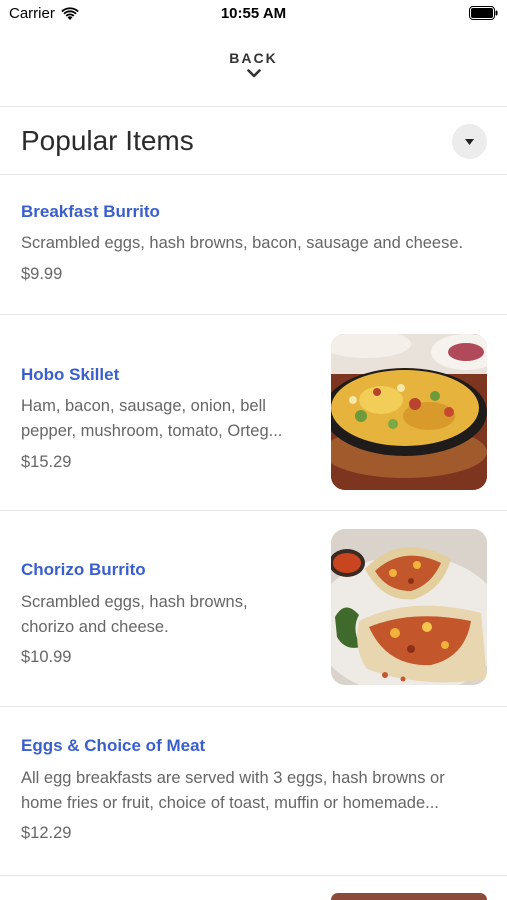  Describe the element at coordinates (70, 374) in the screenshot. I see `item-name: Hobo Skillet` at that location.